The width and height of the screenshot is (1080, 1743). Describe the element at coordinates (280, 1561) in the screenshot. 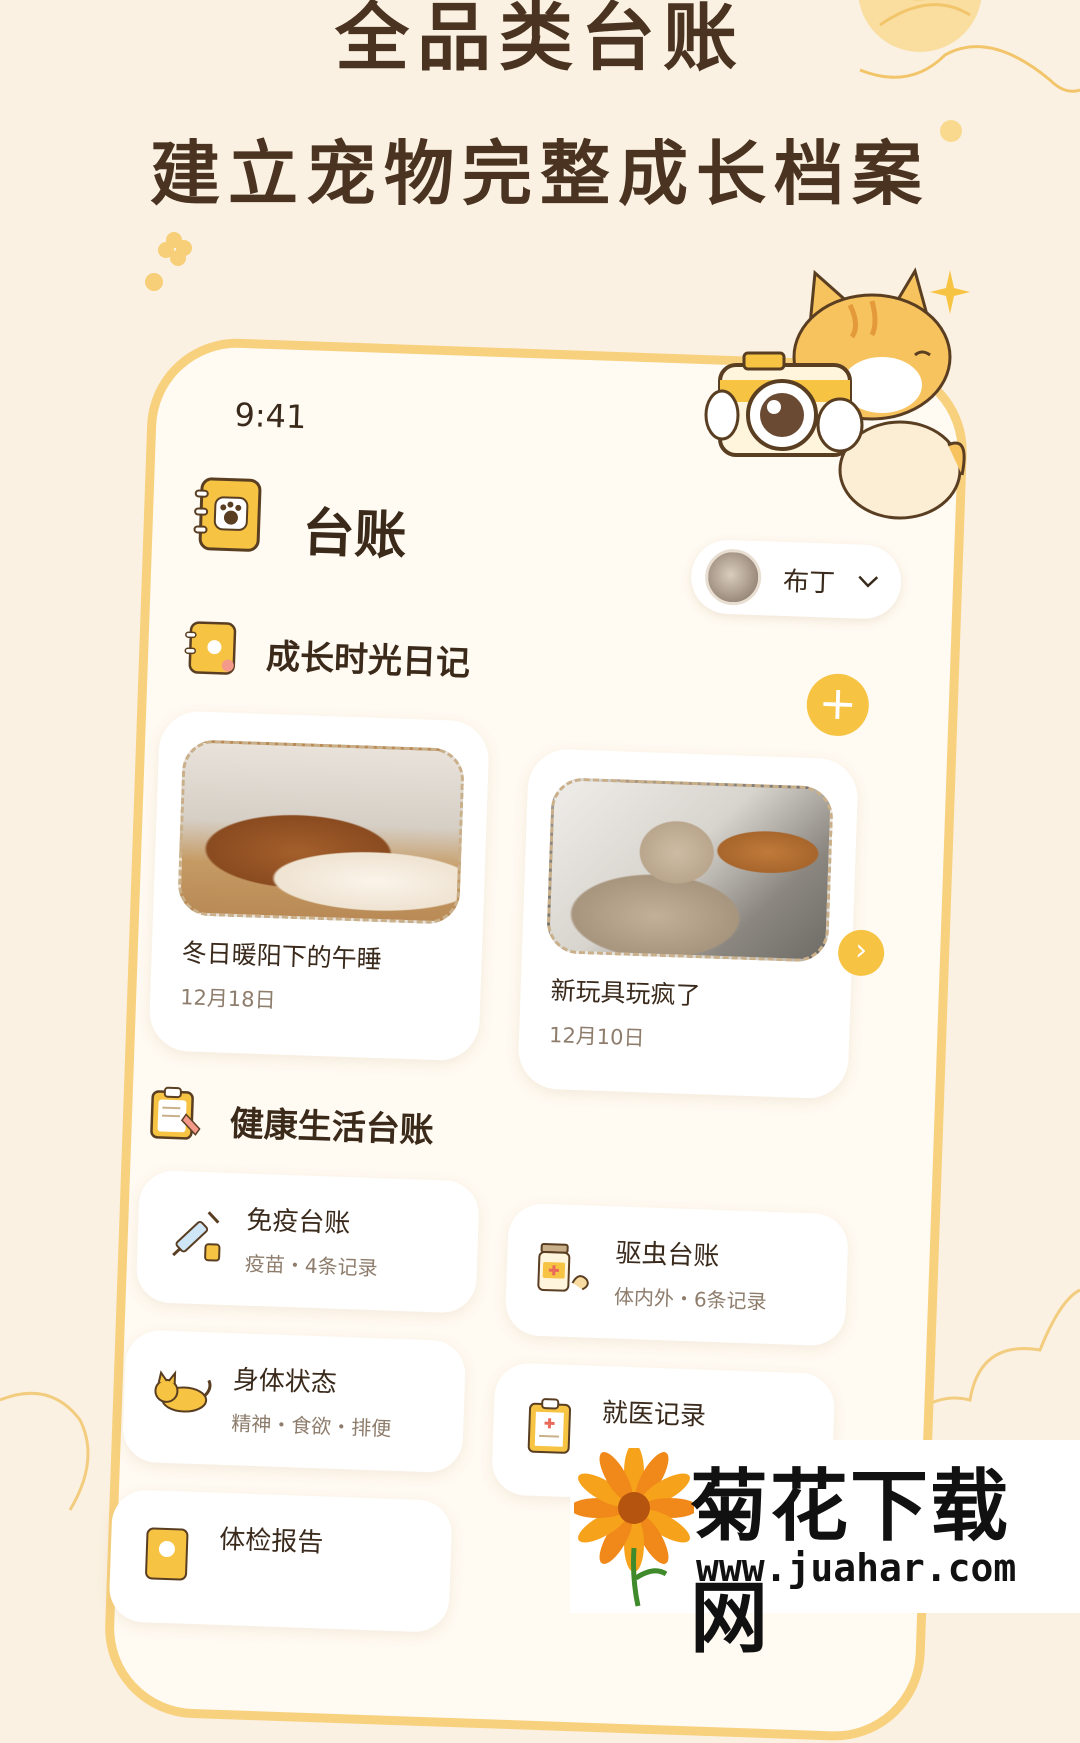

I see `checkup-report-card: 体检报告` at that location.